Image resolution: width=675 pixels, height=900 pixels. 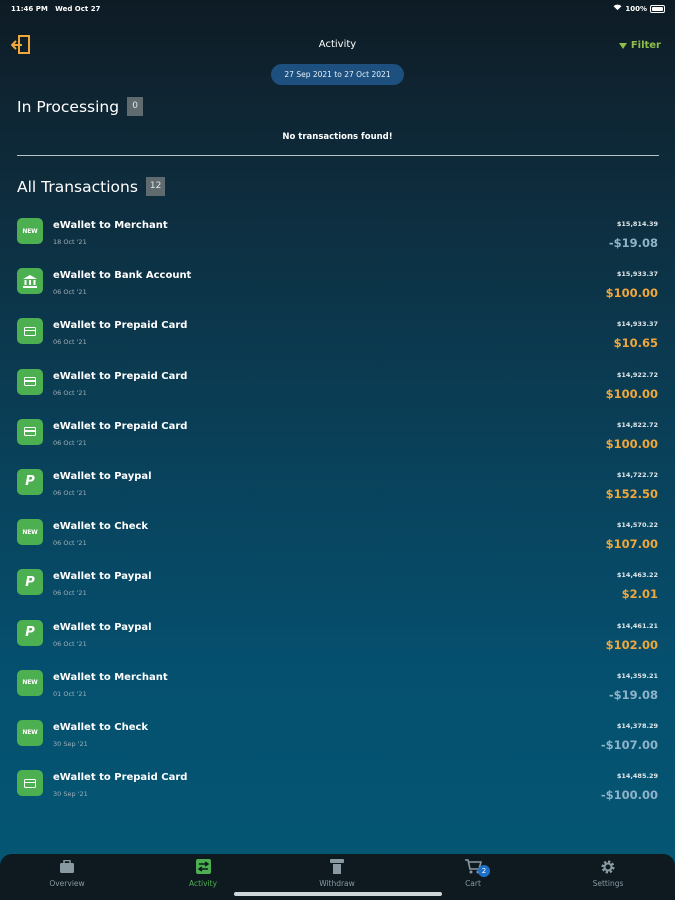 I want to click on transaction-balance: $14,722.72, so click(x=637, y=474).